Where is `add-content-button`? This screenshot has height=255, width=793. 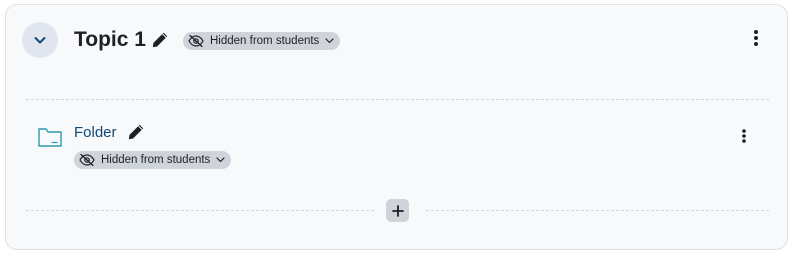 add-content-button is located at coordinates (397, 210).